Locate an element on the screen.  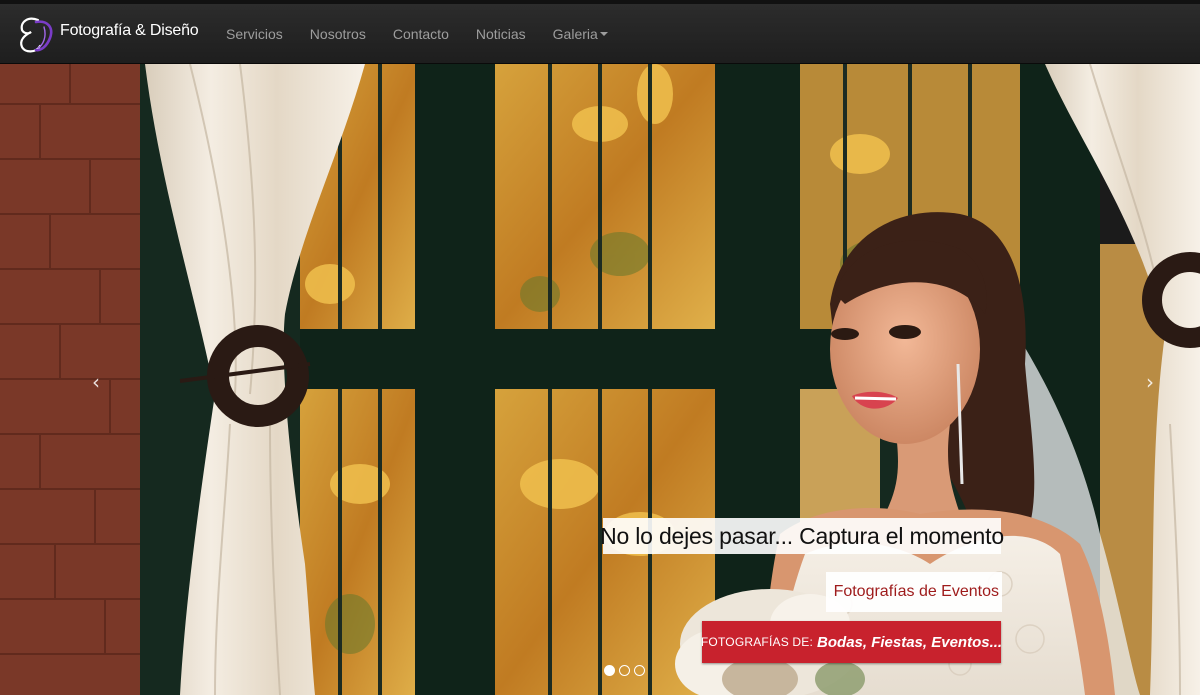
carousel-prev-icon: ‹ is located at coordinates (96, 382).